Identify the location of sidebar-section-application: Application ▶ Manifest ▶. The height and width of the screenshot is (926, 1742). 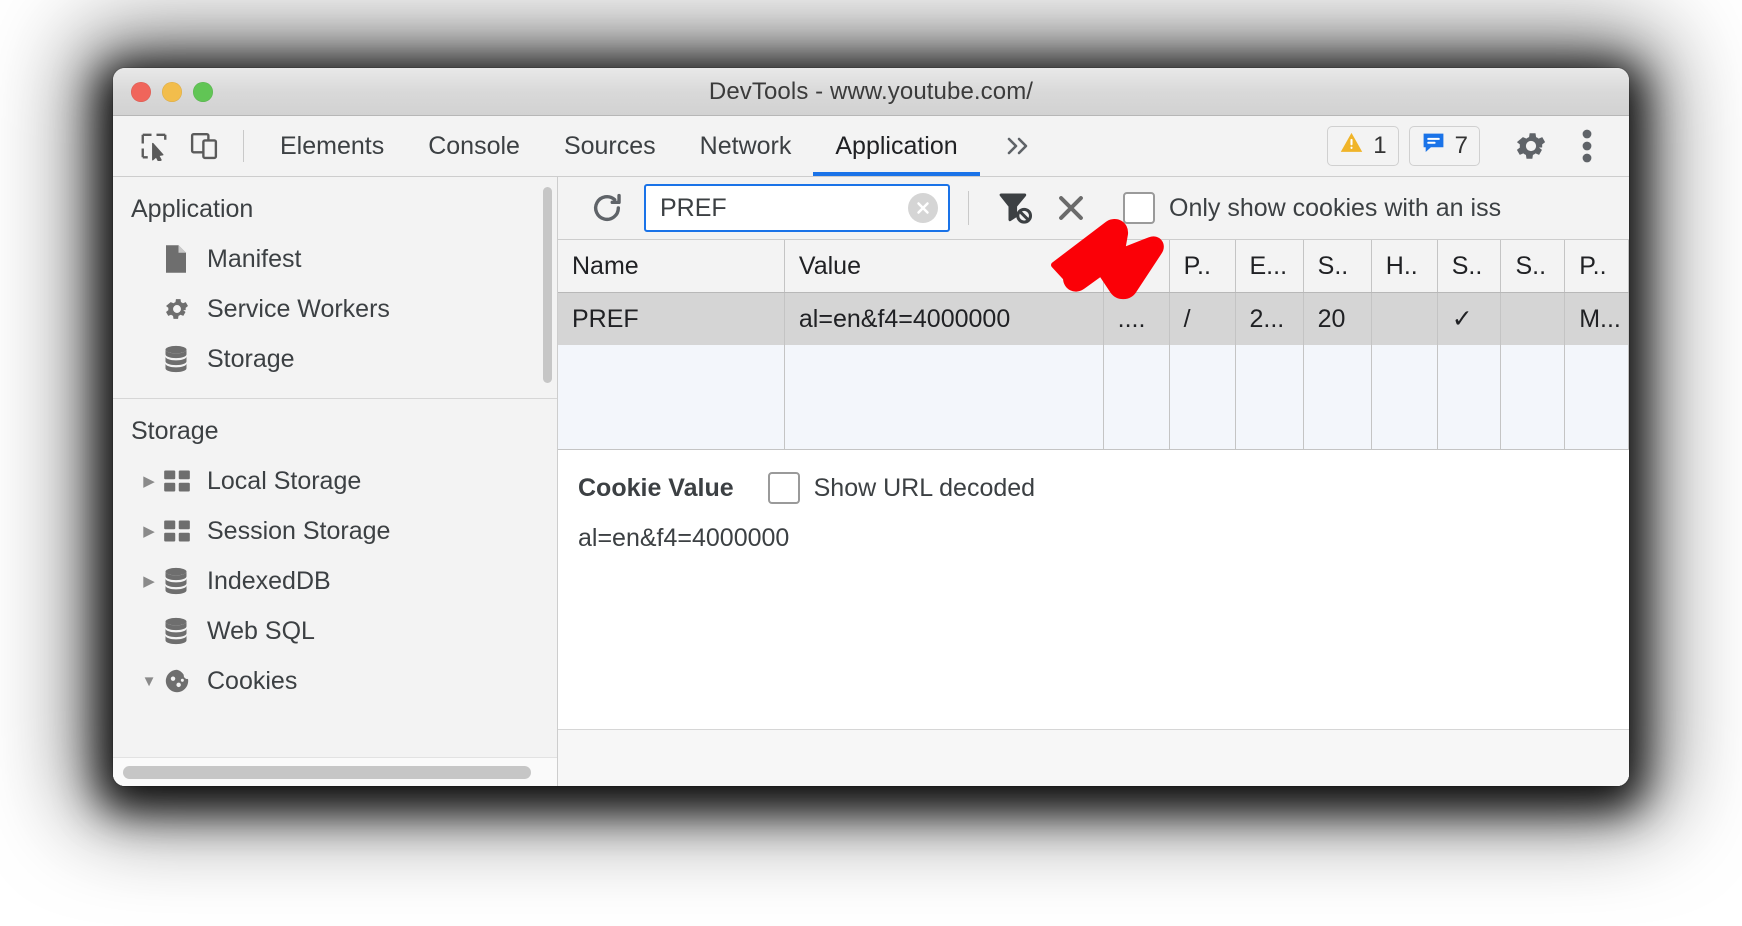
(335, 280).